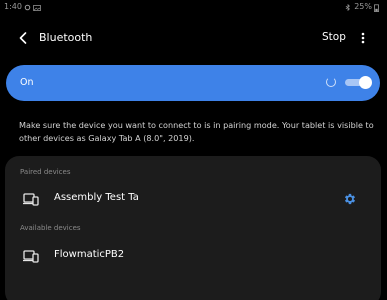  What do you see at coordinates (193, 38) in the screenshot?
I see `app-header: Bluetooth Stop` at bounding box center [193, 38].